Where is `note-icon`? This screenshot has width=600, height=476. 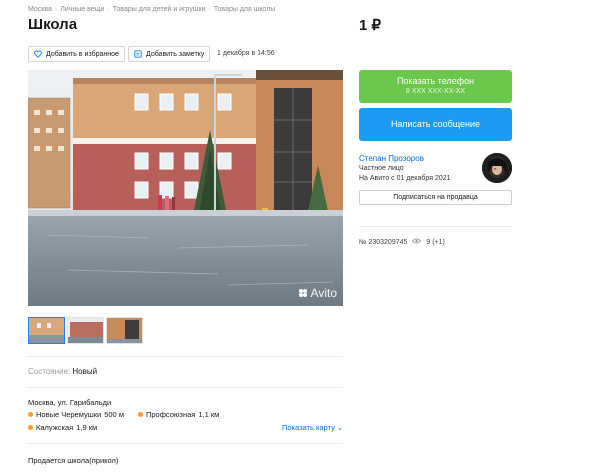
note-icon is located at coordinates (138, 54).